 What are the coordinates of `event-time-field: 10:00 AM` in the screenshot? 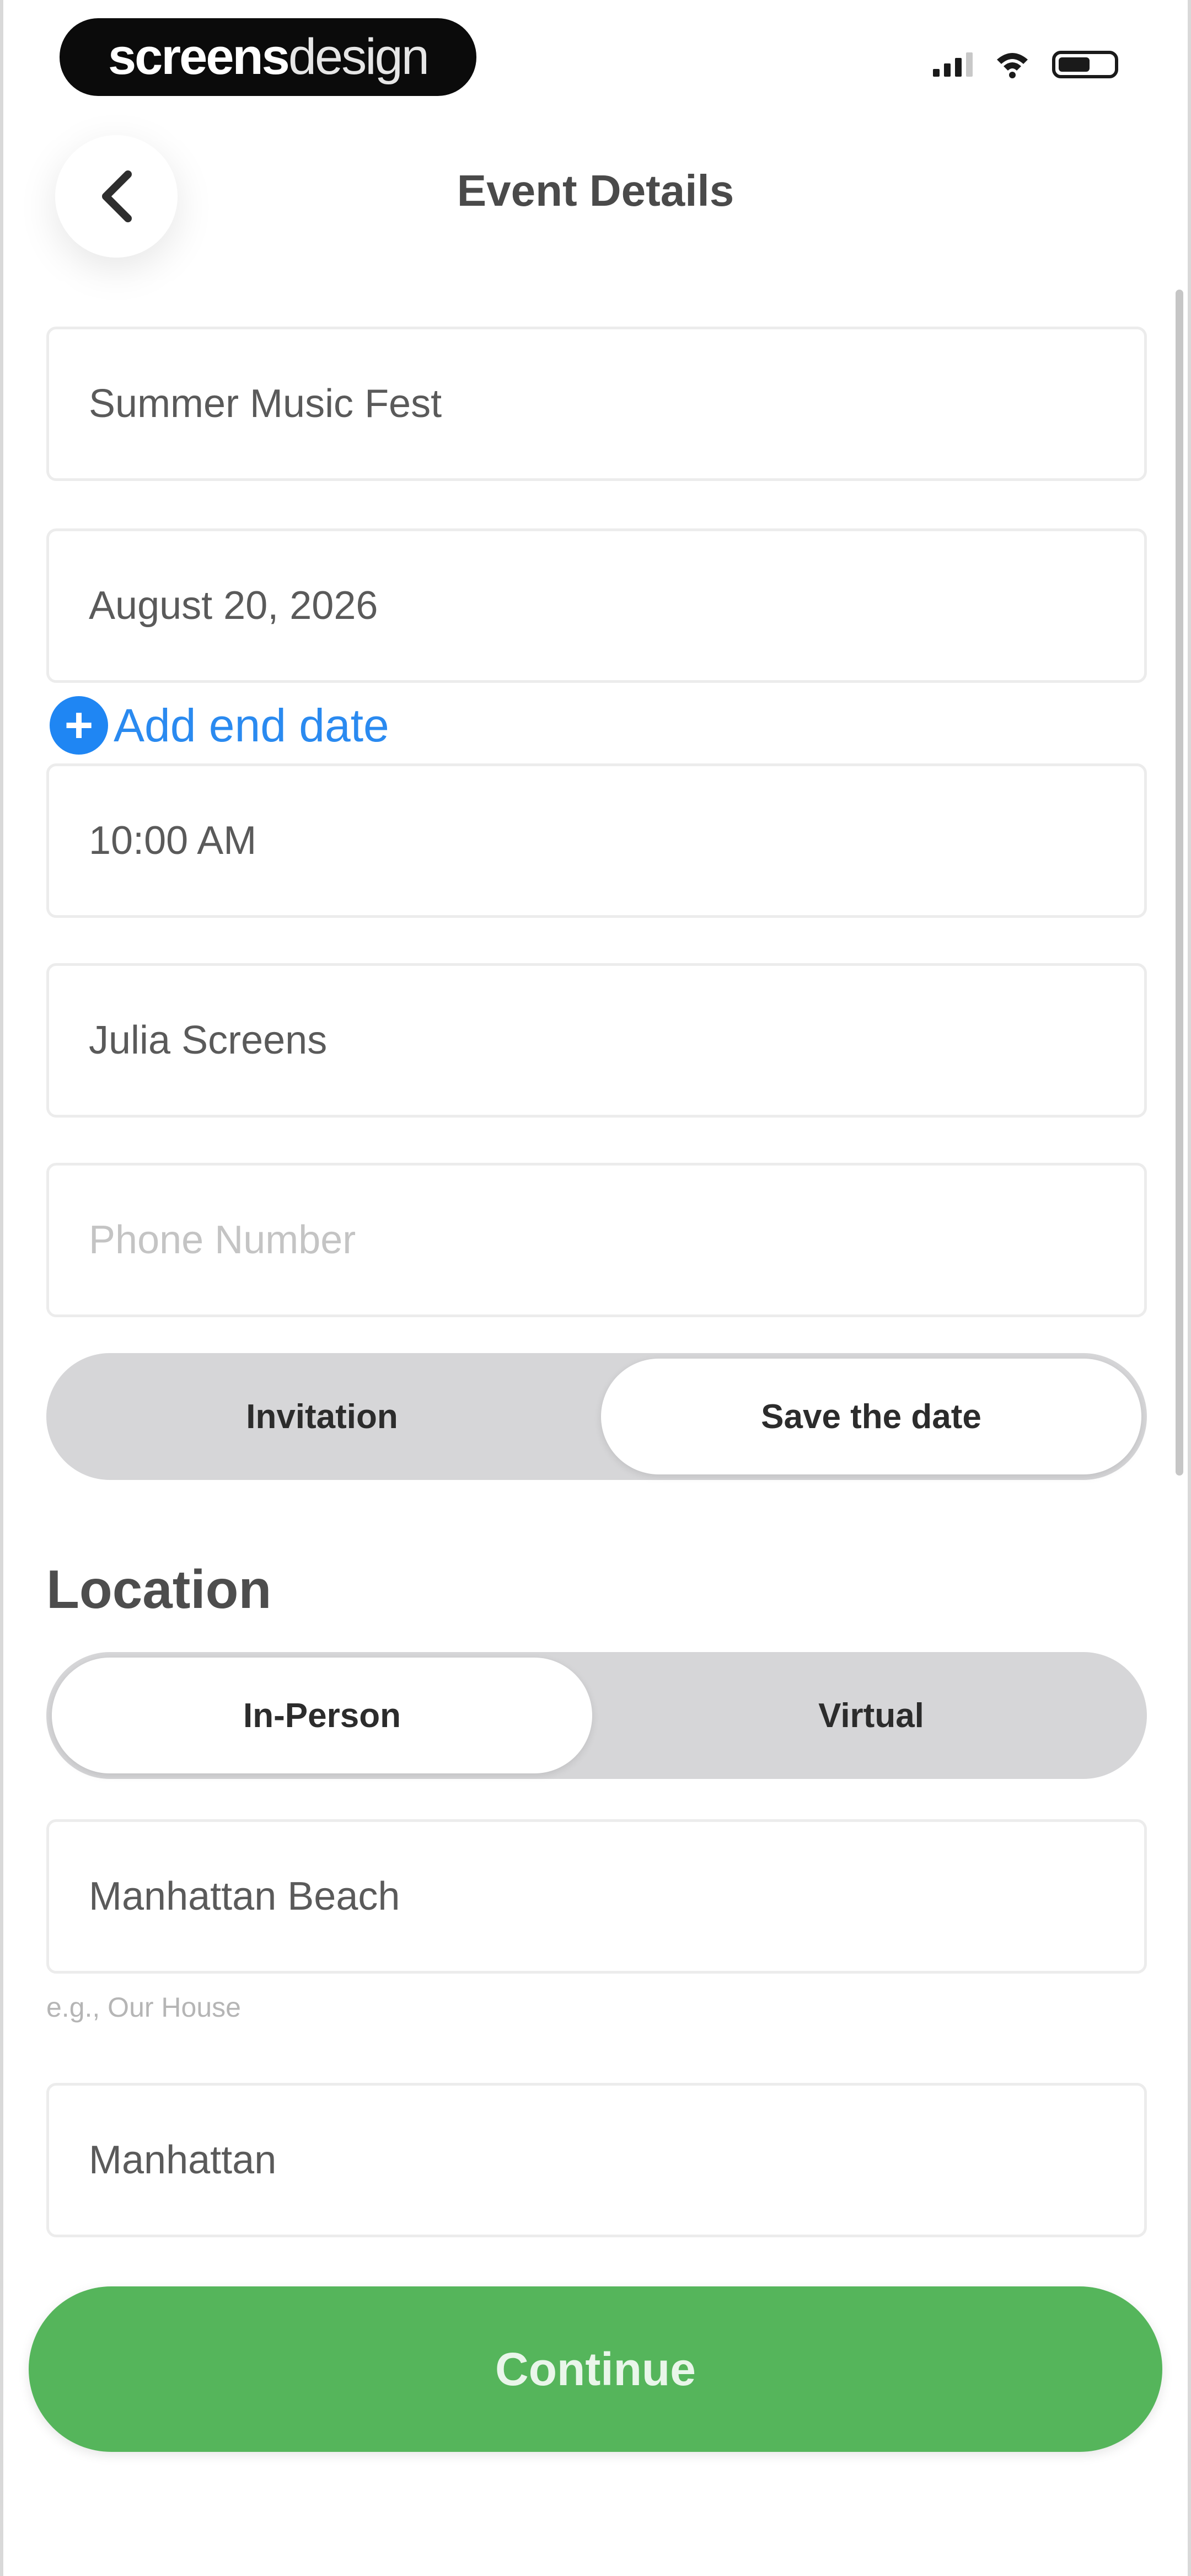 It's located at (596, 840).